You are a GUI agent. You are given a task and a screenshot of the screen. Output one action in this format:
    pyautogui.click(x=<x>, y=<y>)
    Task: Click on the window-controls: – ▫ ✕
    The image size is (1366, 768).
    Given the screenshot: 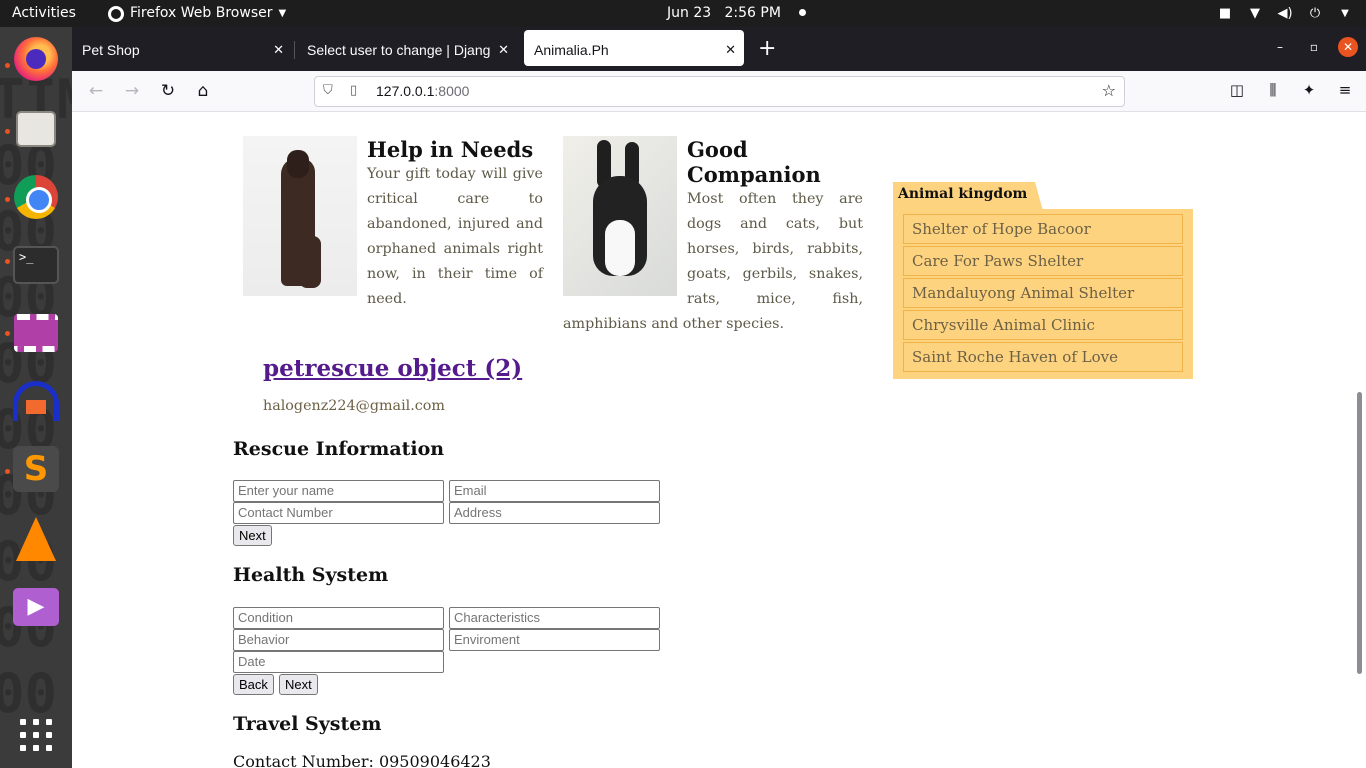 What is the action you would take?
    pyautogui.click(x=1314, y=47)
    